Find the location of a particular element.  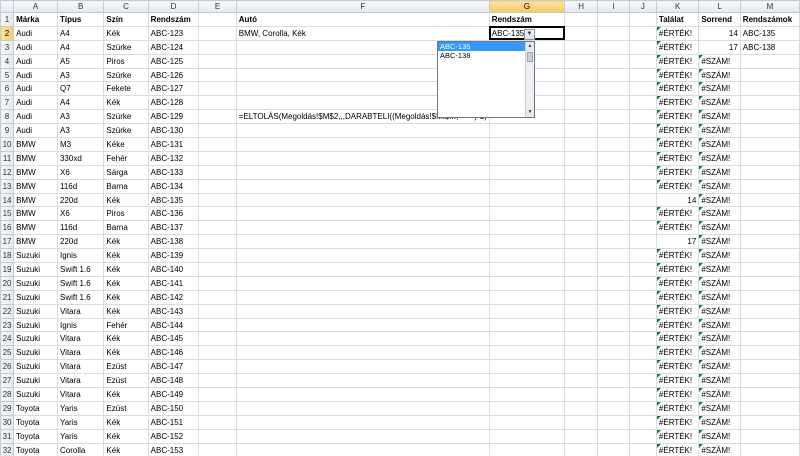

column-header: H is located at coordinates (581, 6).